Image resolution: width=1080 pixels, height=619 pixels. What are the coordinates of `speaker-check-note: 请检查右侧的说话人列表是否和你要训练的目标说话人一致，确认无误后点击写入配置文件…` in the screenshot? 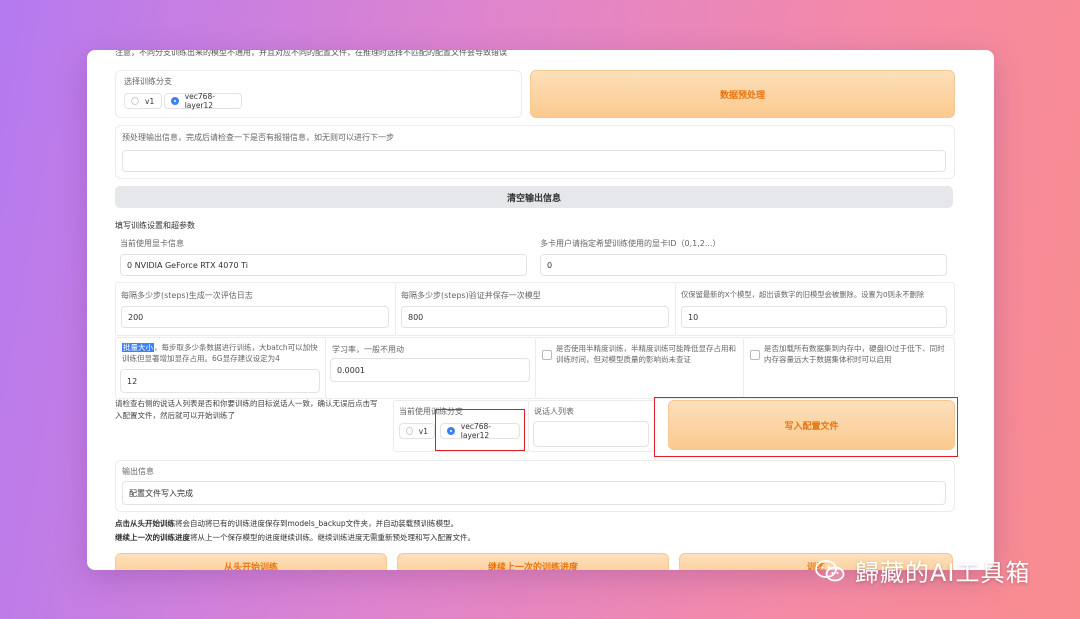 It's located at (246, 409).